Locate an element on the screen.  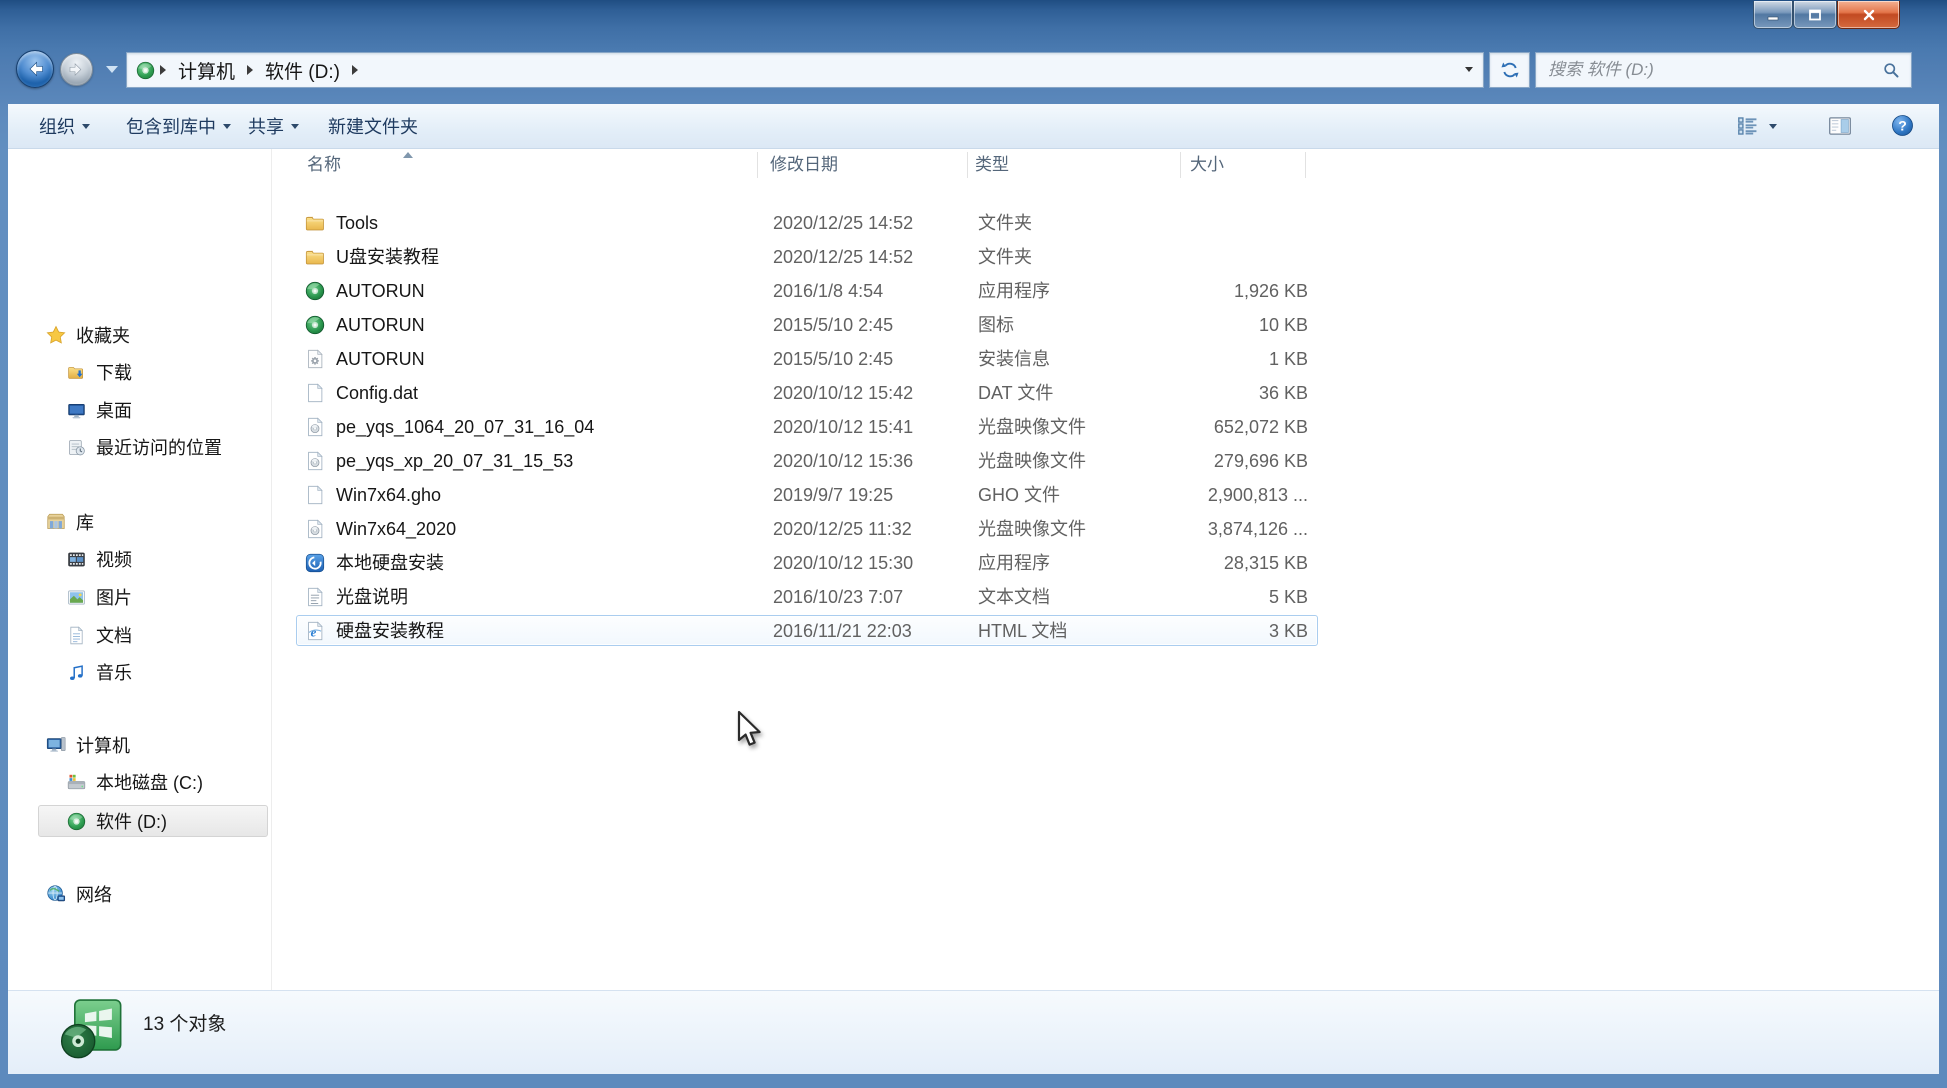
breadcrumb-item: 软件 (D:) is located at coordinates (302, 70).